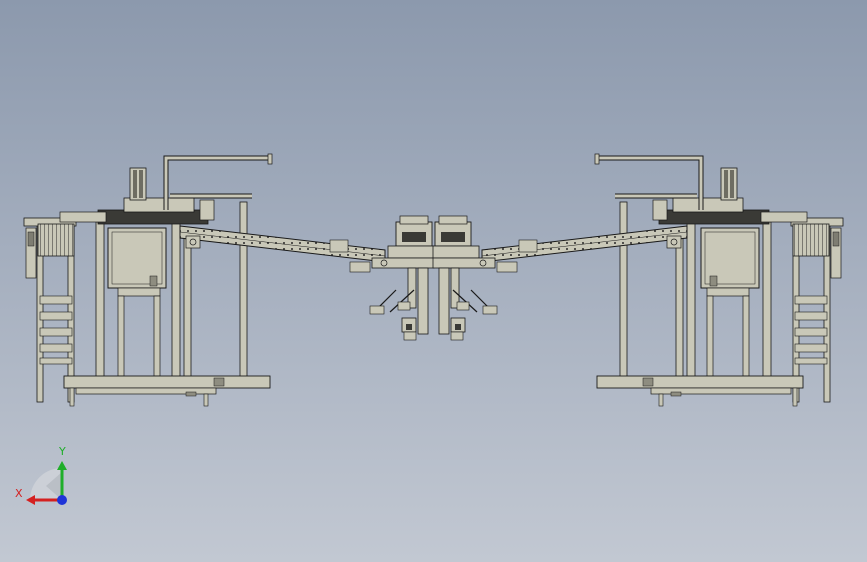  What do you see at coordinates (41, 475) in the screenshot?
I see `coordinate-triad-icon: X Y` at bounding box center [41, 475].